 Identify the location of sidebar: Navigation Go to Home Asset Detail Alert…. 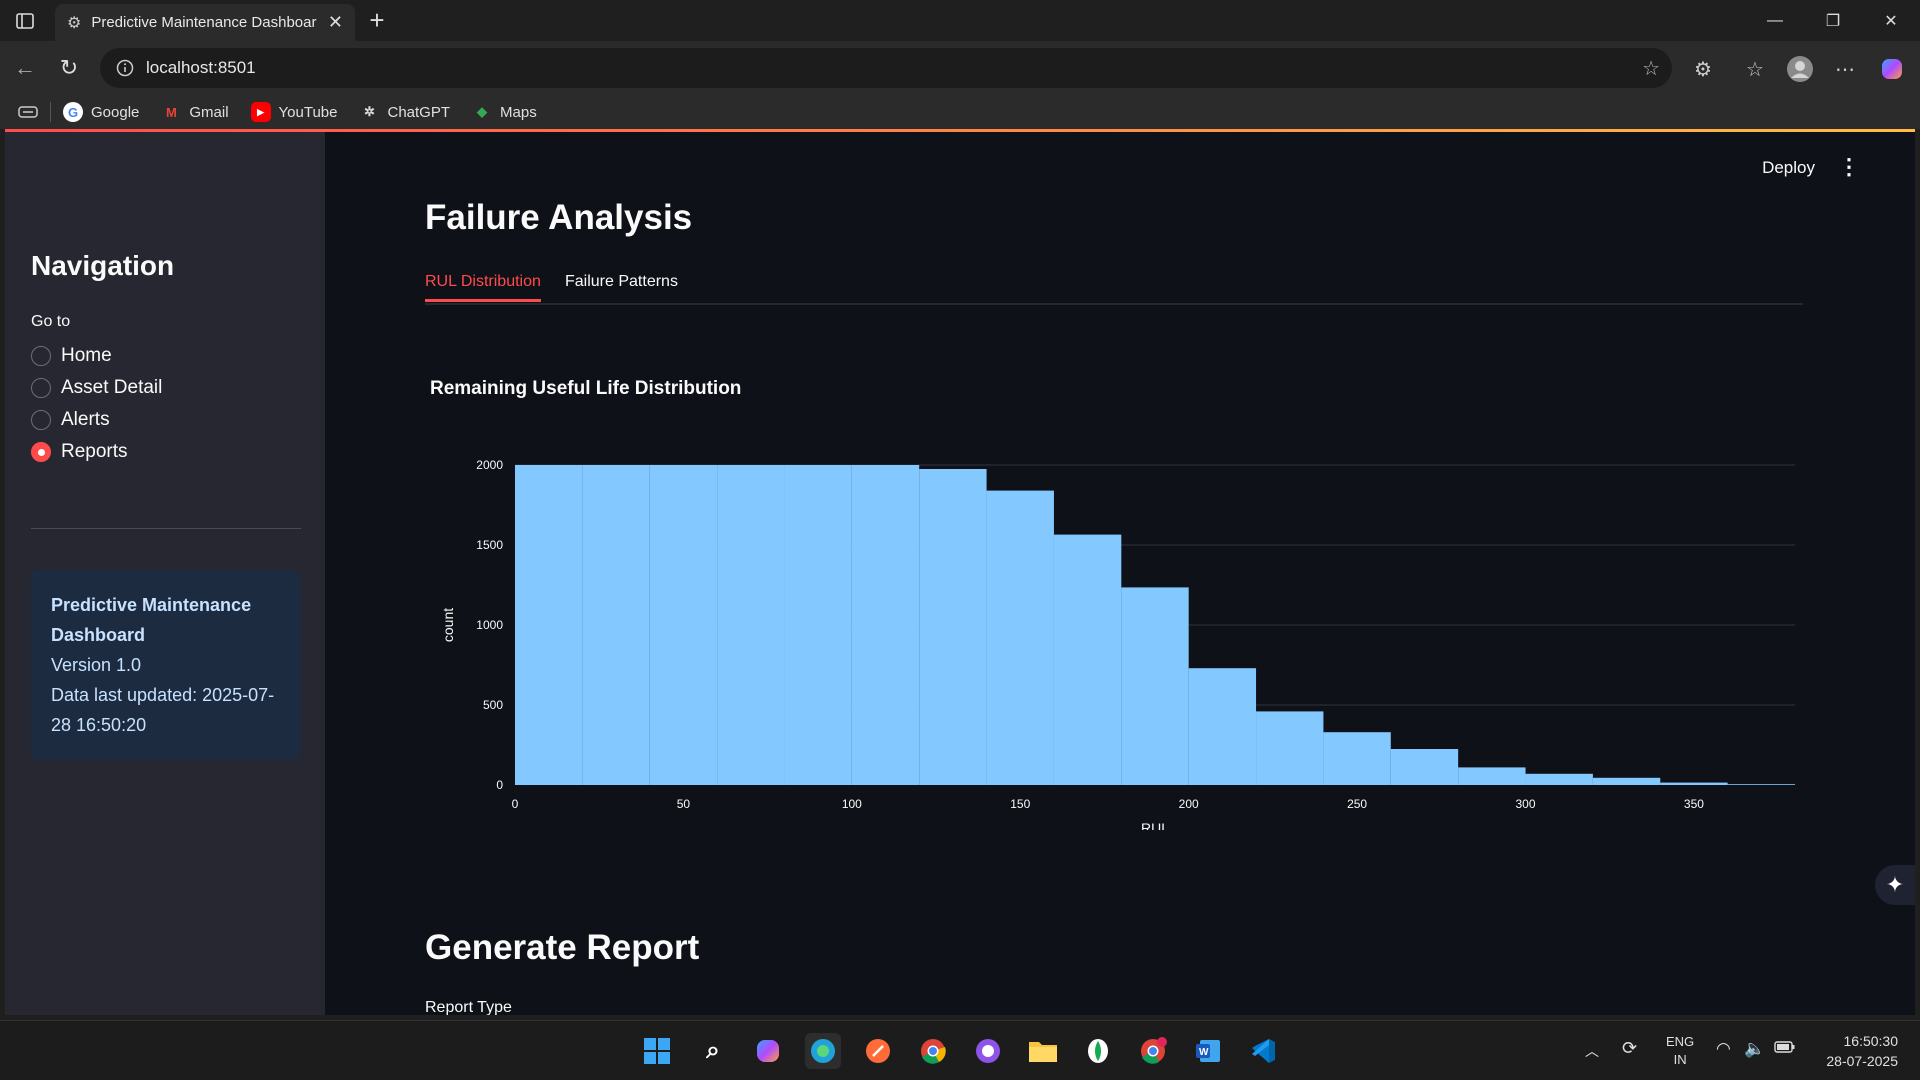
(165, 572).